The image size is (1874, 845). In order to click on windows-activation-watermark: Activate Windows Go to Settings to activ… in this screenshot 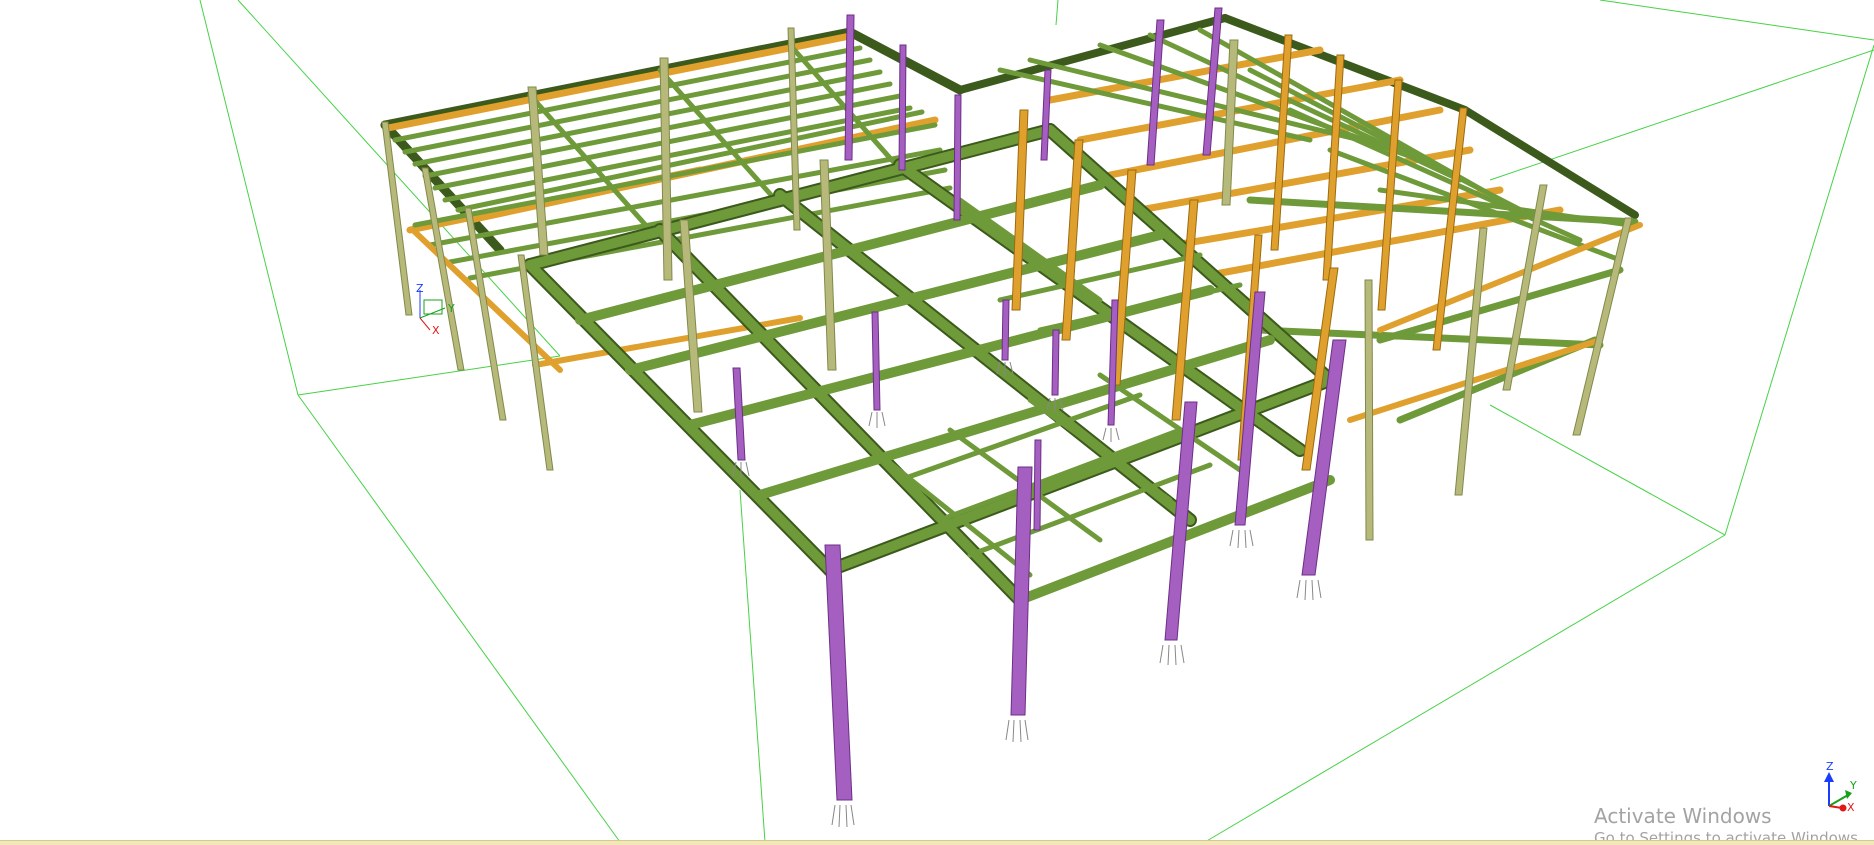, I will do `click(1734, 823)`.